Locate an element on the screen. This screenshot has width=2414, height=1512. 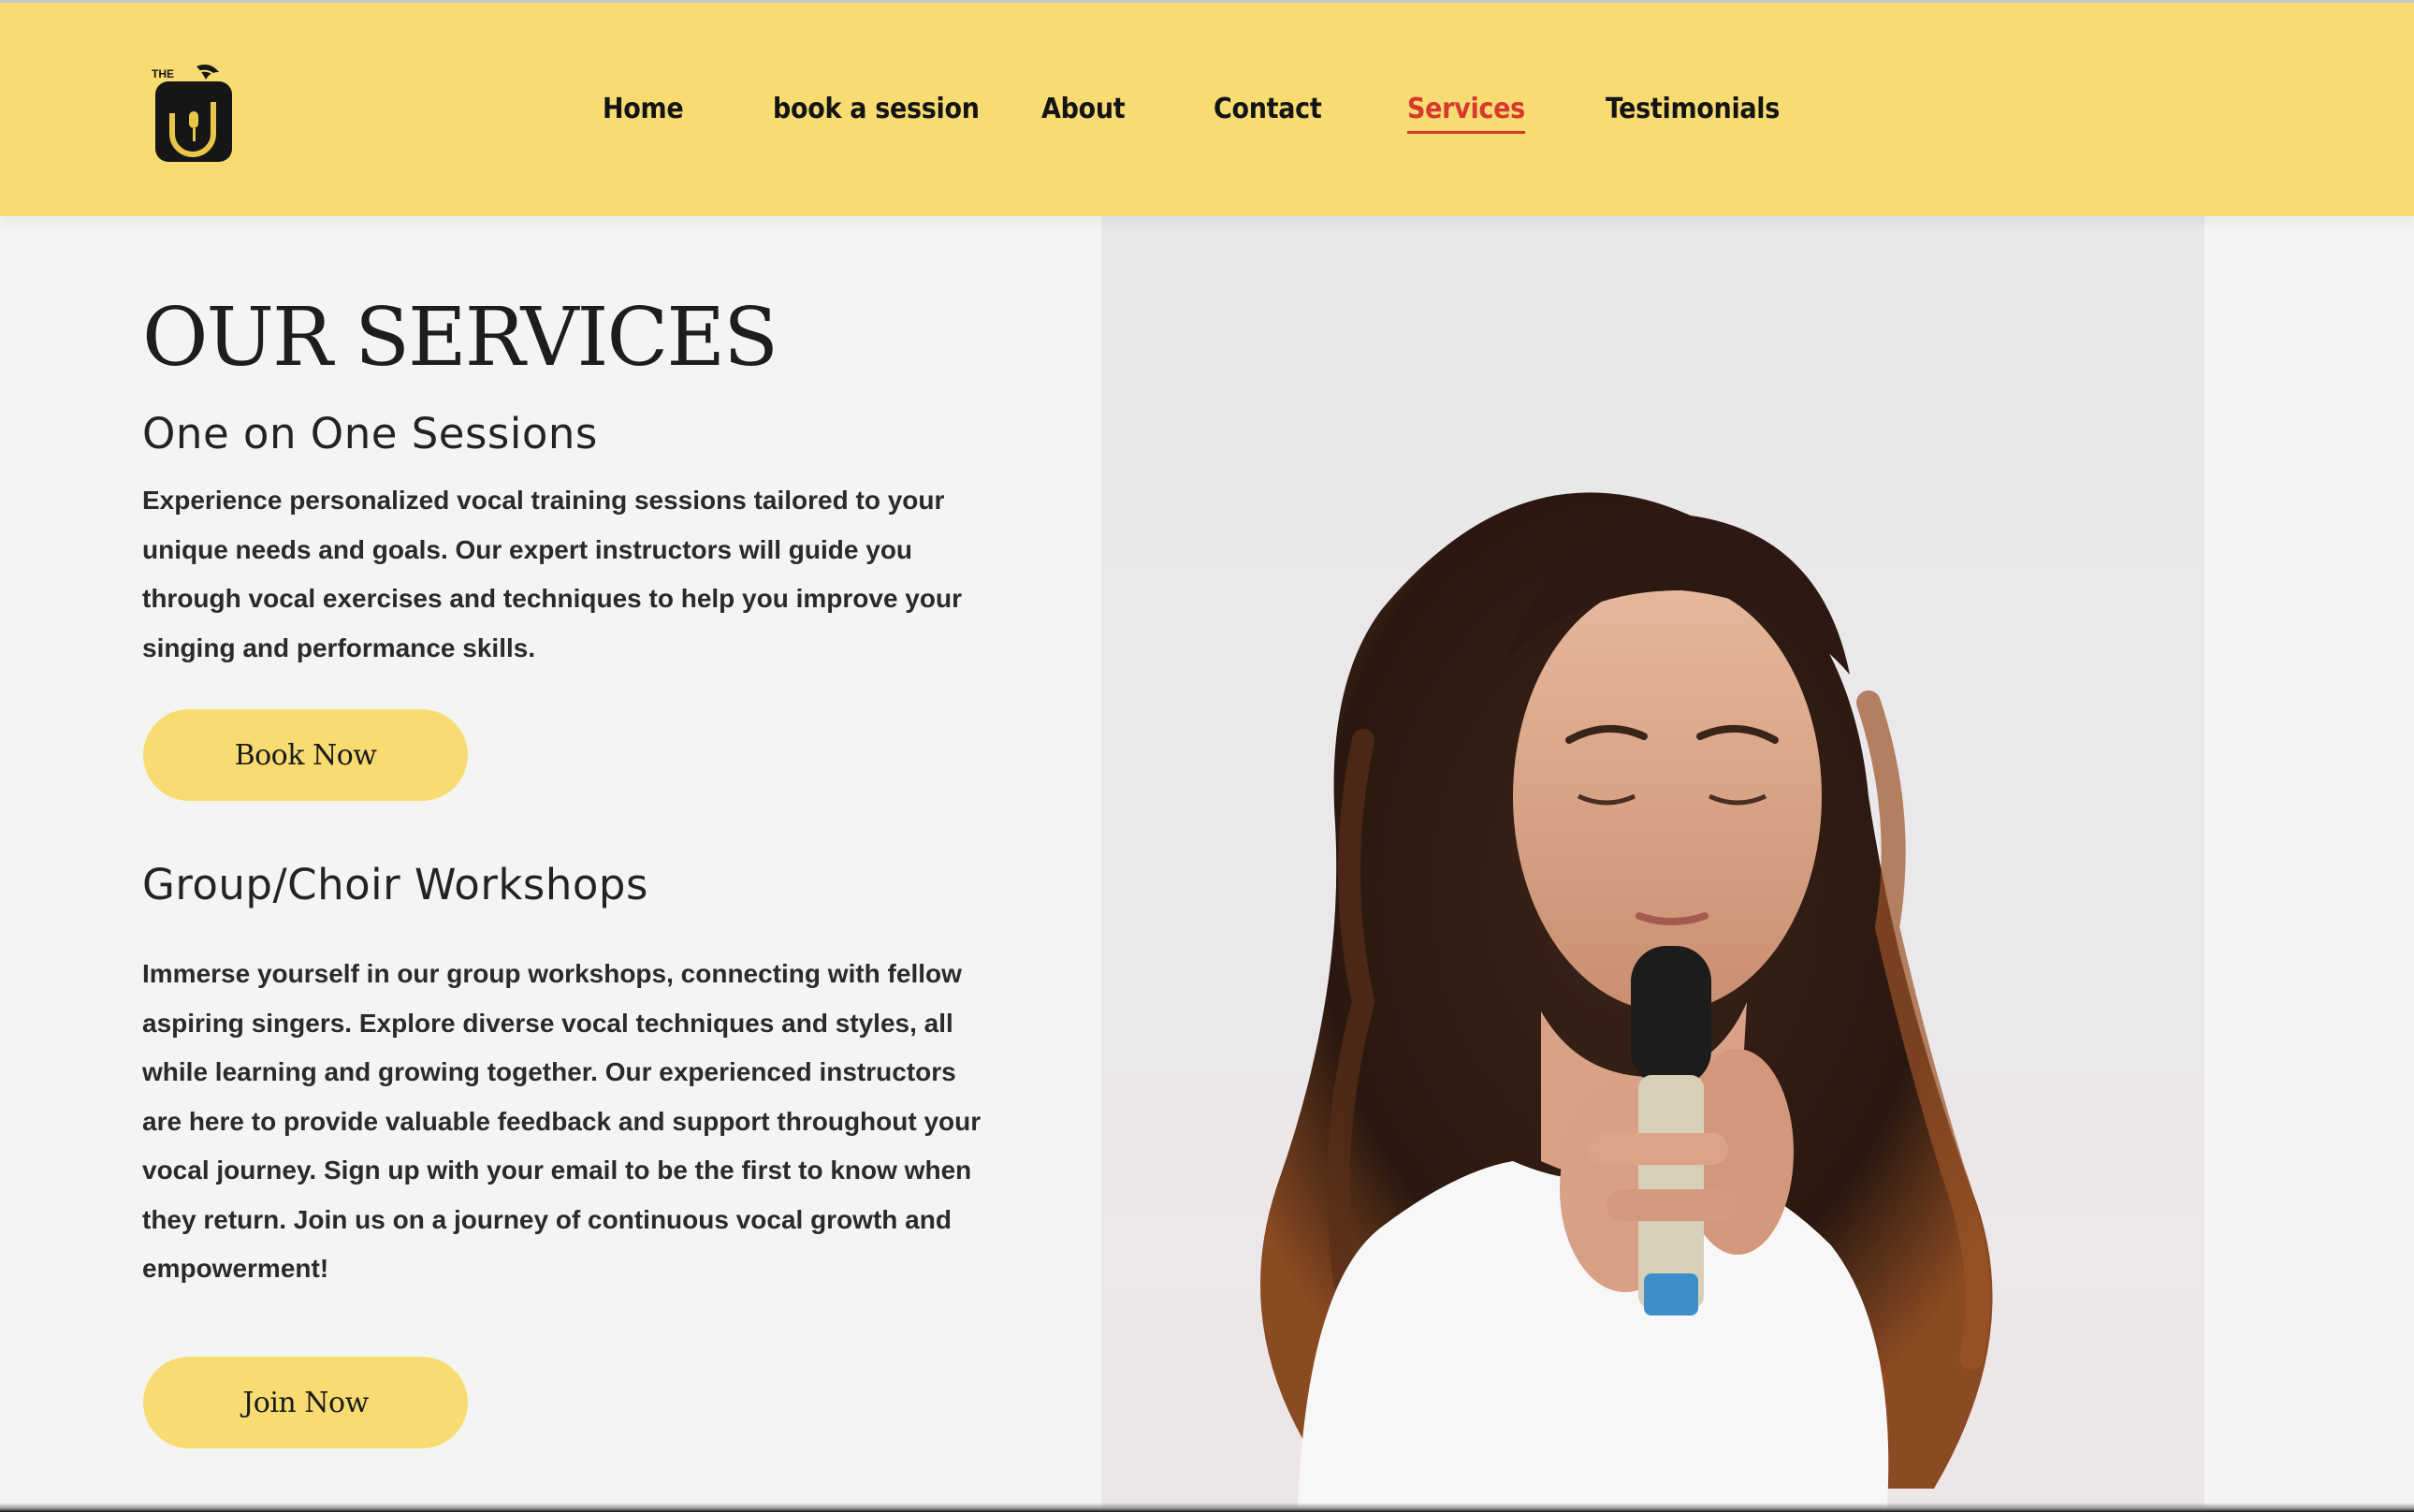
page-title: OUR SERVICES is located at coordinates (460, 338).